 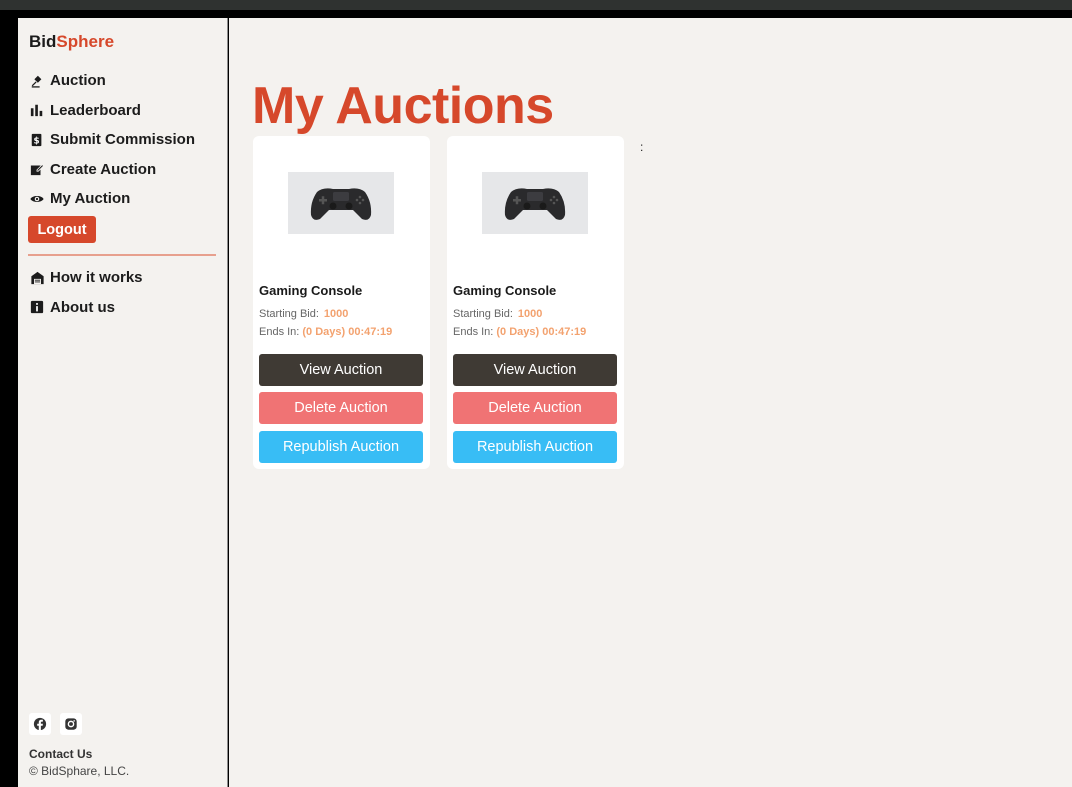 What do you see at coordinates (96, 278) in the screenshot?
I see `sidebar-item-label: How it works` at bounding box center [96, 278].